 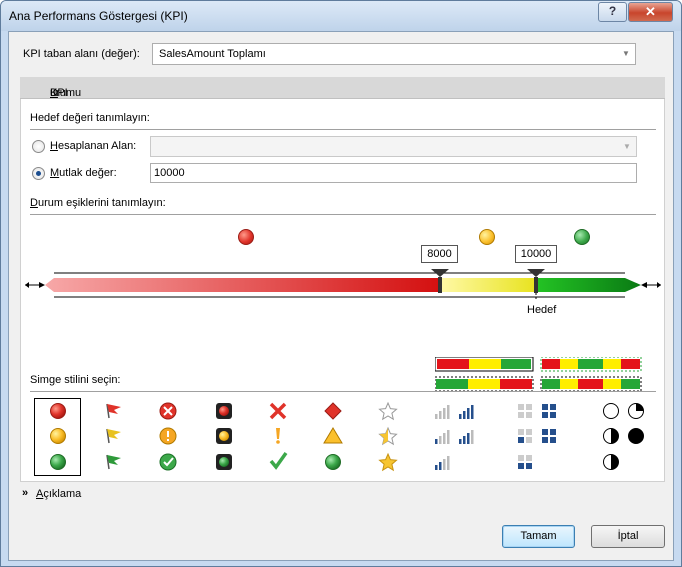 I want to click on yellow-light-icon, so click(x=224, y=436).